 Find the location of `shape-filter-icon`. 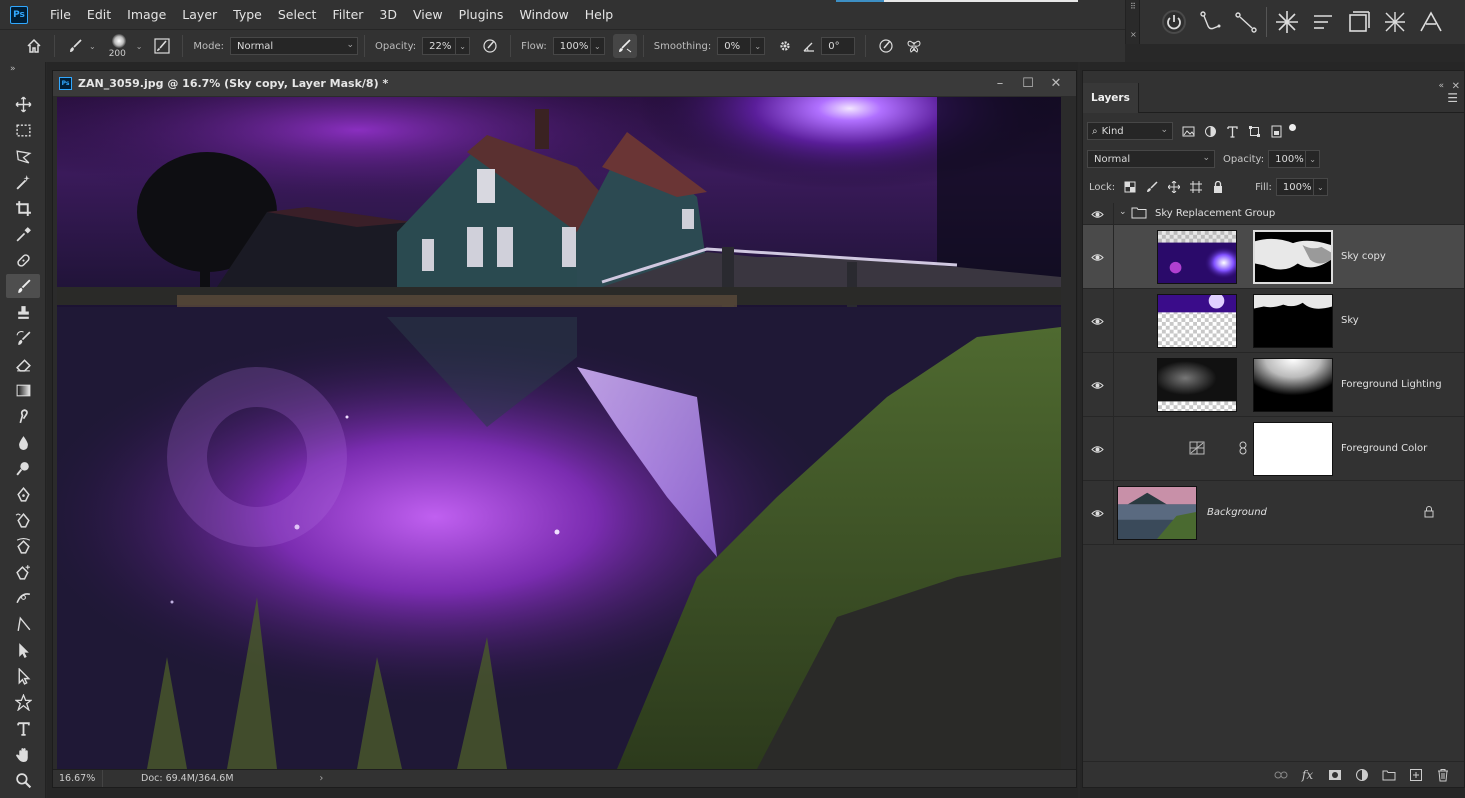

shape-filter-icon is located at coordinates (1254, 131).